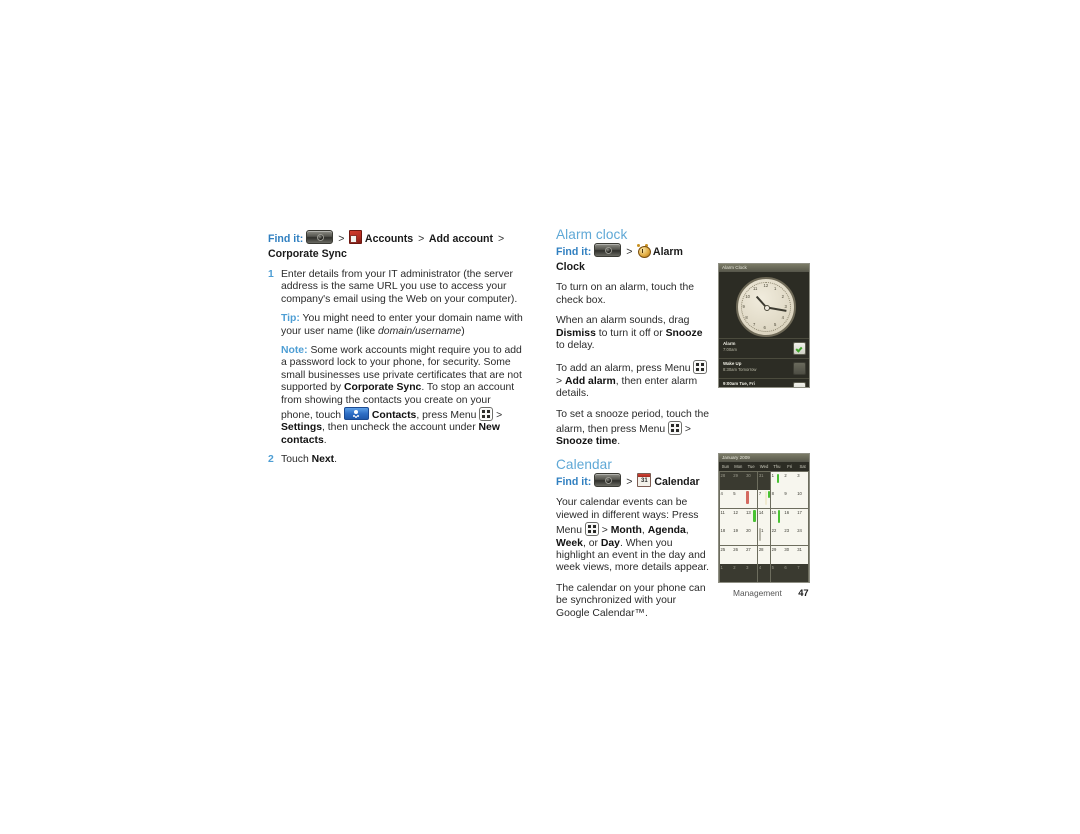  Describe the element at coordinates (776, 499) in the screenshot. I see `calendar-day-cell: 8` at that location.